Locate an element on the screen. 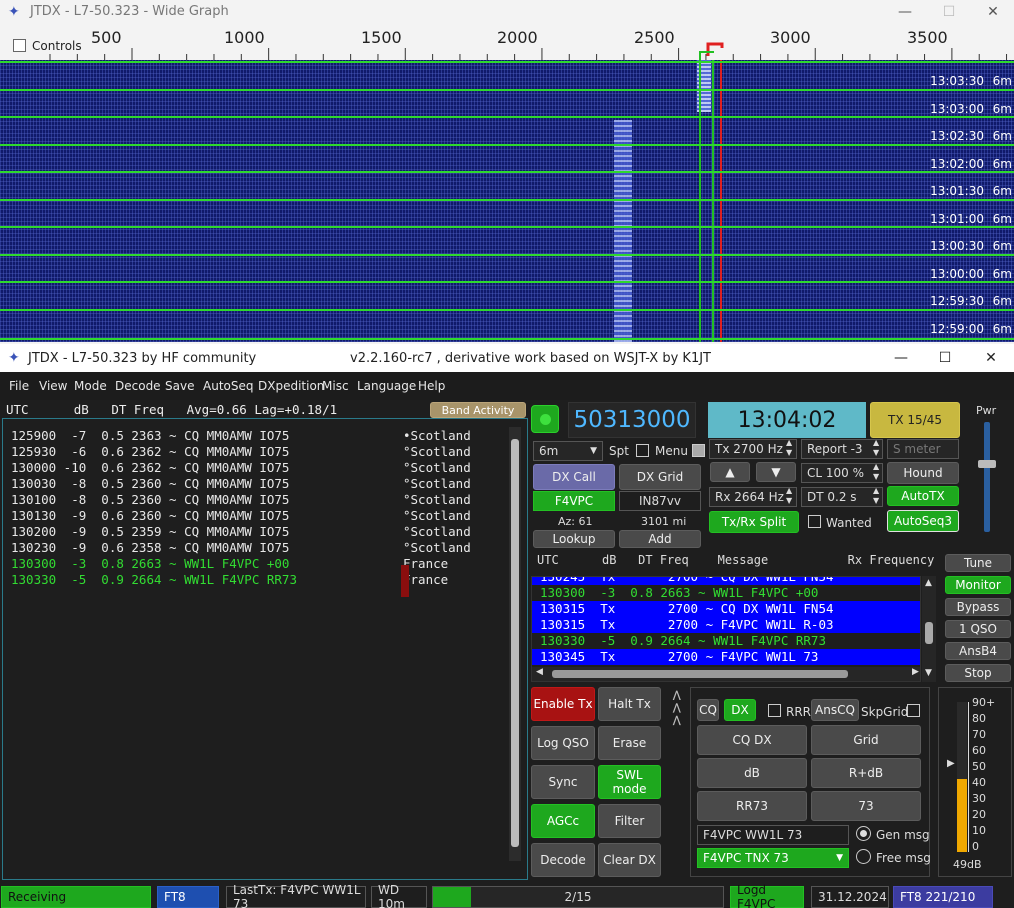 This screenshot has width=1014, height=908. spt-checkbox is located at coordinates (642, 450).